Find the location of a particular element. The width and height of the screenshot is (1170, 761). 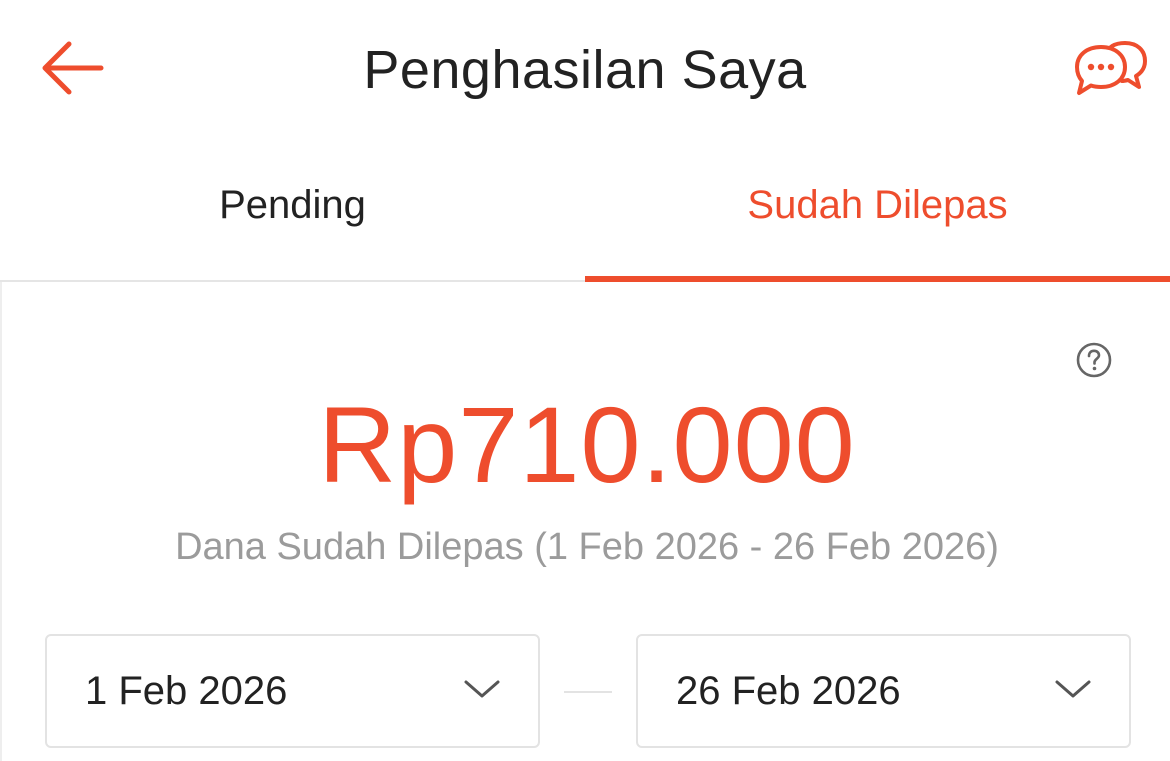

arrow-left-icon is located at coordinates (73, 68).